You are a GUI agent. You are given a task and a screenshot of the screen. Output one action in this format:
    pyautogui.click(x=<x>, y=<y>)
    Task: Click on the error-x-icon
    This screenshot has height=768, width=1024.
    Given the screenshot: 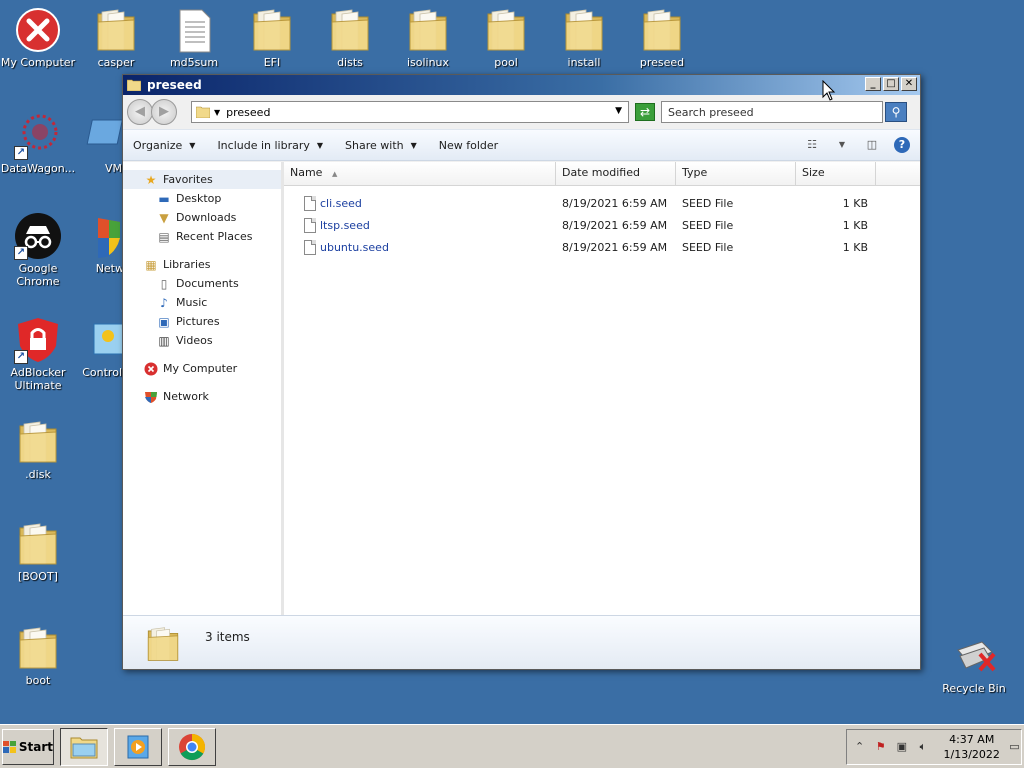 What is the action you would take?
    pyautogui.click(x=38, y=30)
    